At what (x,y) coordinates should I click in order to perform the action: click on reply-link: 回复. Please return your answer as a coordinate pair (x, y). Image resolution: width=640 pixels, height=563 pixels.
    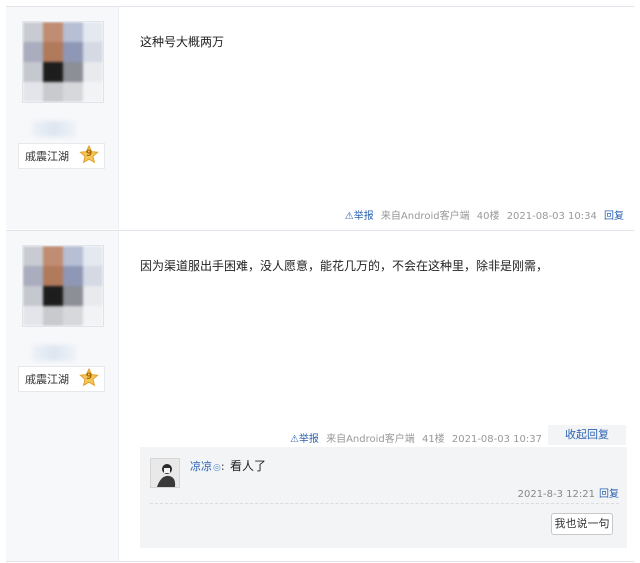
    Looking at the image, I should click on (614, 216).